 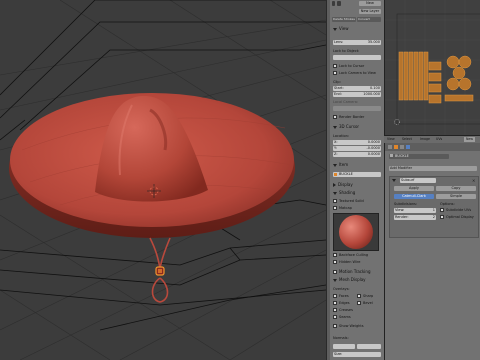 What do you see at coordinates (456, 188) in the screenshot?
I see `copy-button: Copy` at bounding box center [456, 188].